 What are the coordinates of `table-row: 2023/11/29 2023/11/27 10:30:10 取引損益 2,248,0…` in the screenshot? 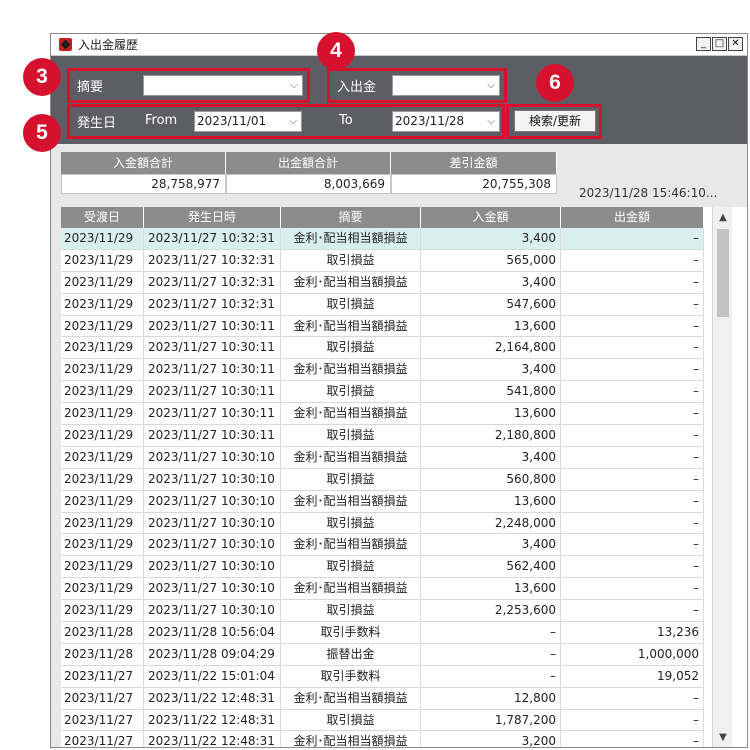 It's located at (382, 523).